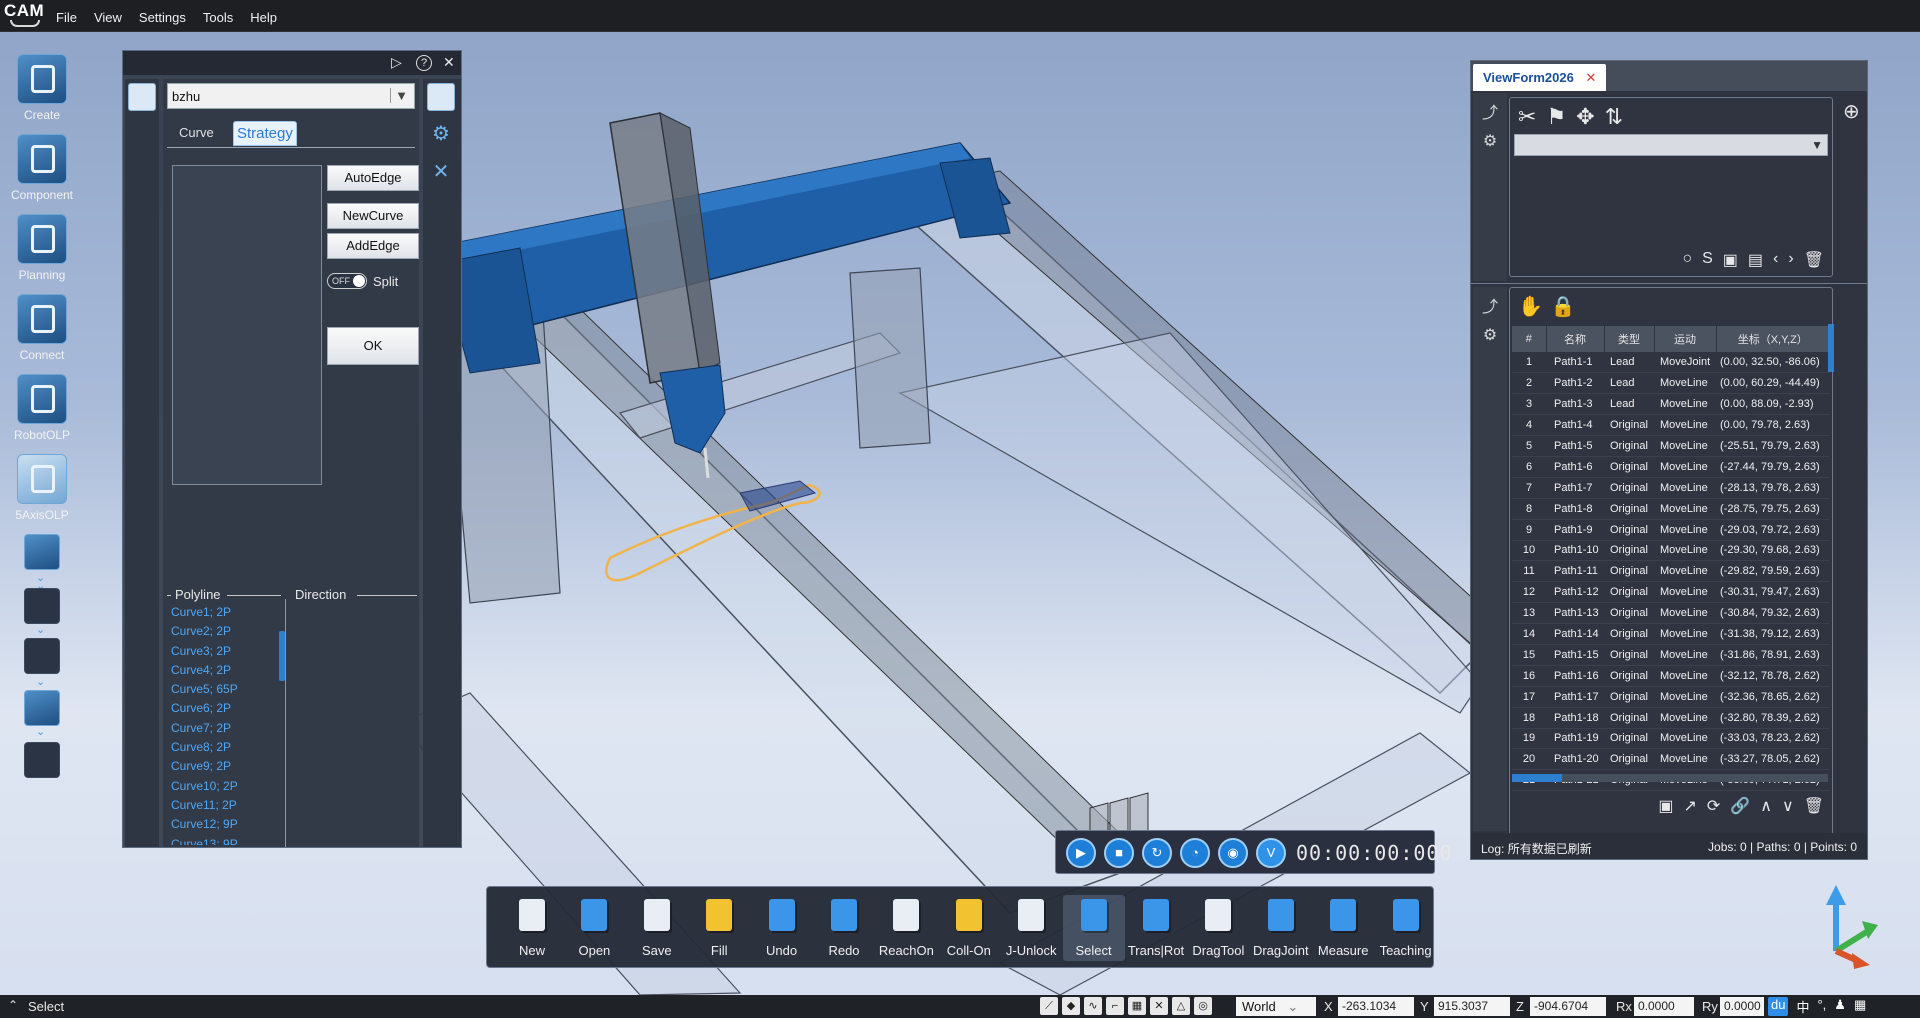  What do you see at coordinates (1851, 111) in the screenshot?
I see `target-icon: ⊕` at bounding box center [1851, 111].